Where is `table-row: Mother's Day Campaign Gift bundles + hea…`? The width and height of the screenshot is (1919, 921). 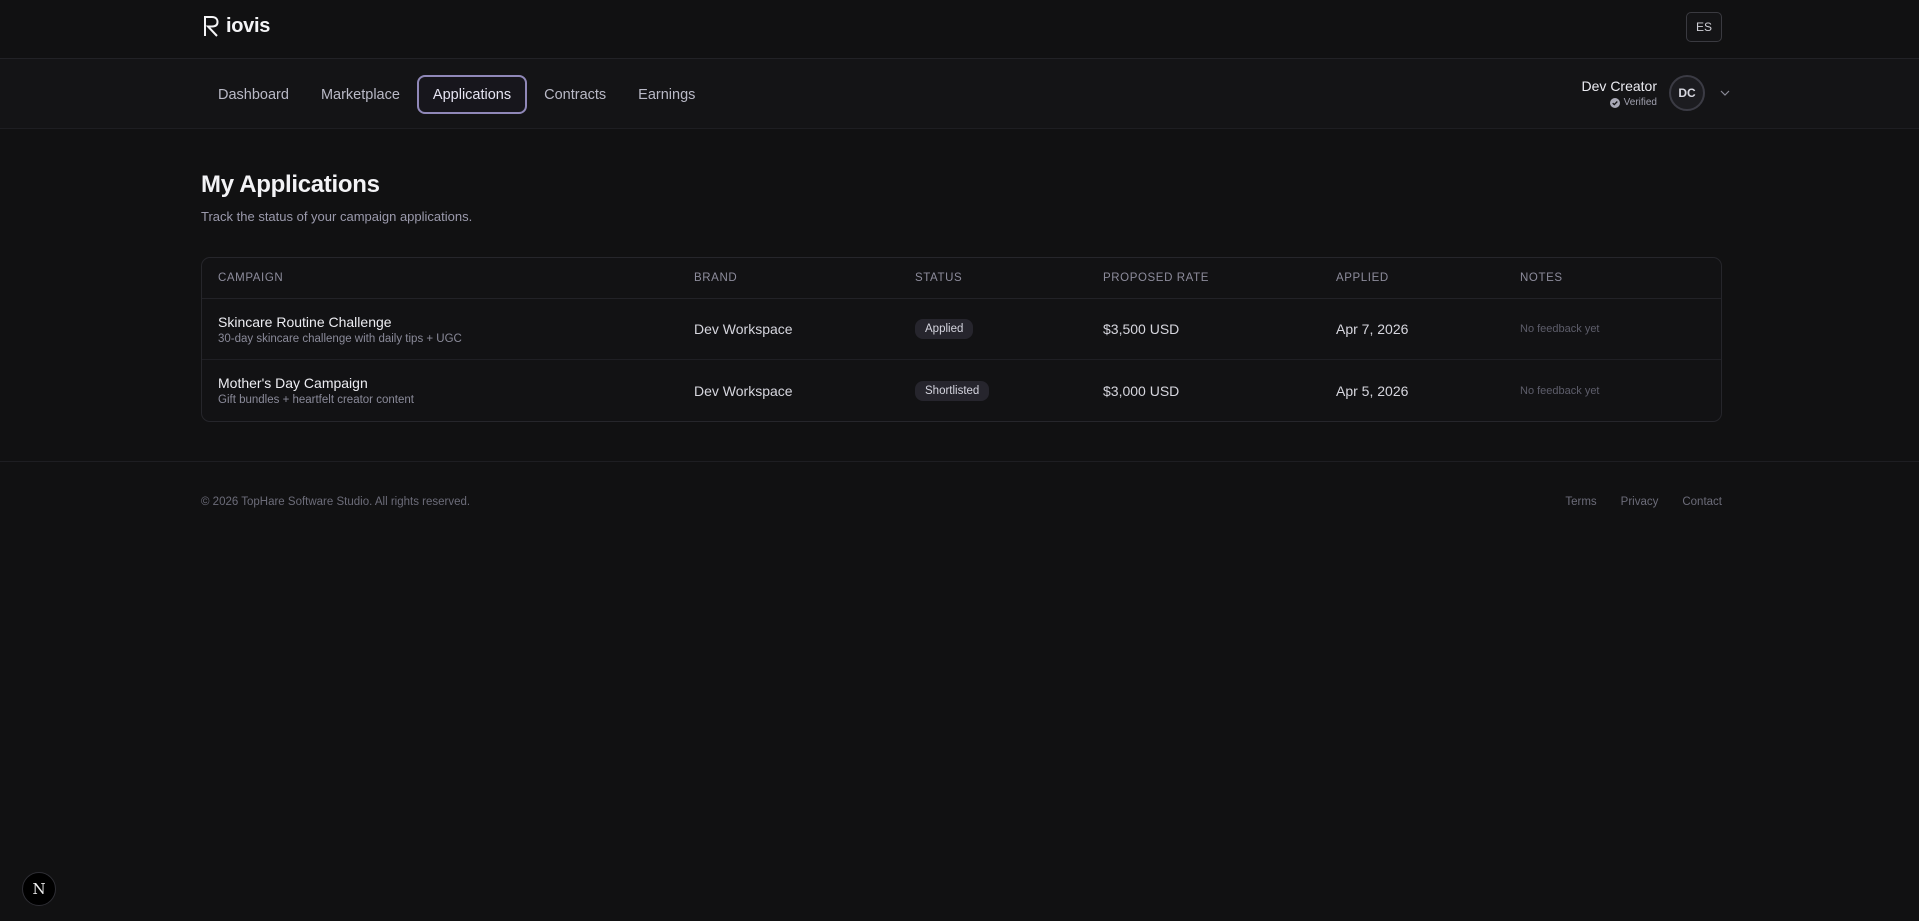
table-row: Mother's Day Campaign Gift bundles + hea… is located at coordinates (961, 390).